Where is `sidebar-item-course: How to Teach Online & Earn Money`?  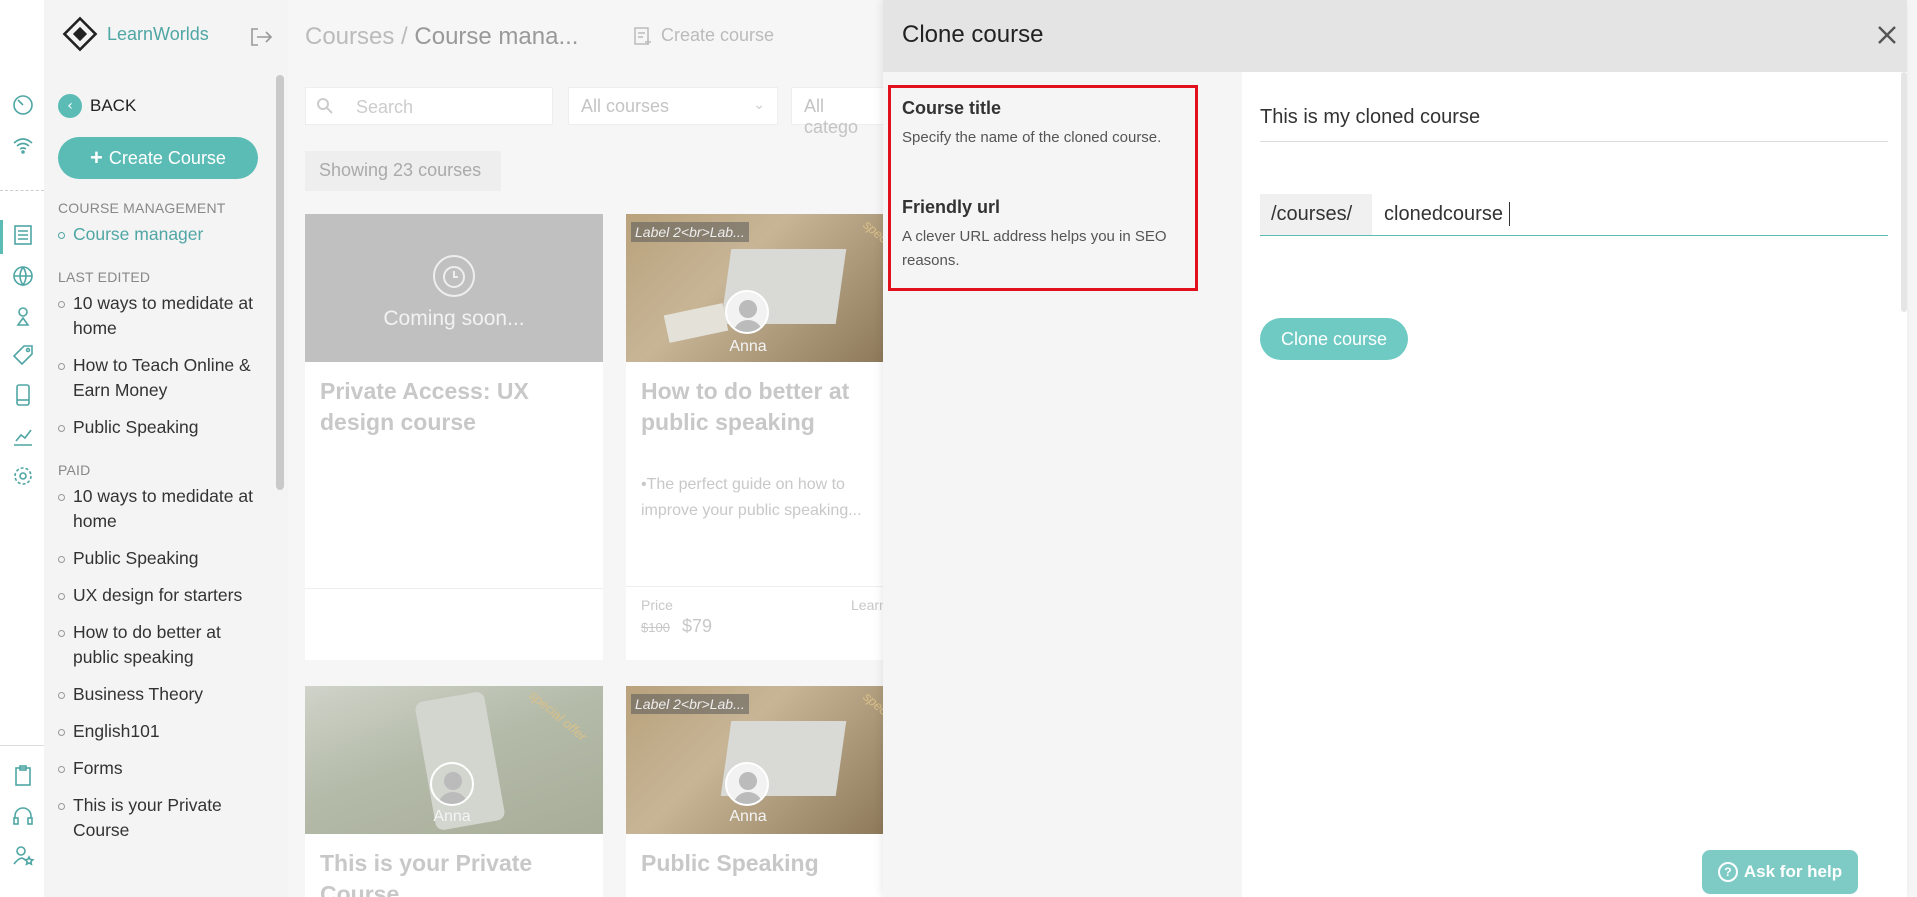 sidebar-item-course: How to Teach Online & Earn Money is located at coordinates (163, 378).